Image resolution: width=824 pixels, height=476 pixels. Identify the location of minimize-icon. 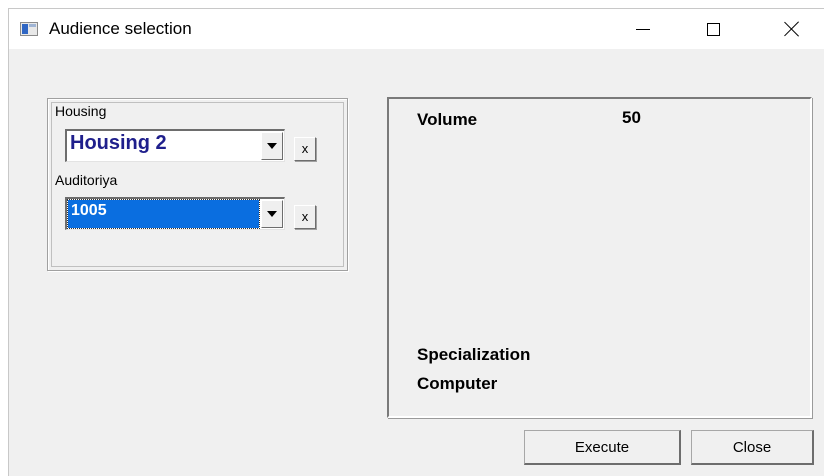
(643, 29).